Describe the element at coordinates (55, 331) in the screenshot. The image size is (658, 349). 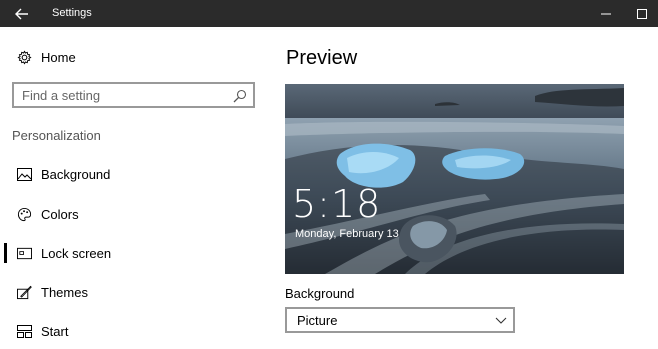
I see `sidebar-item-label: Start` at that location.